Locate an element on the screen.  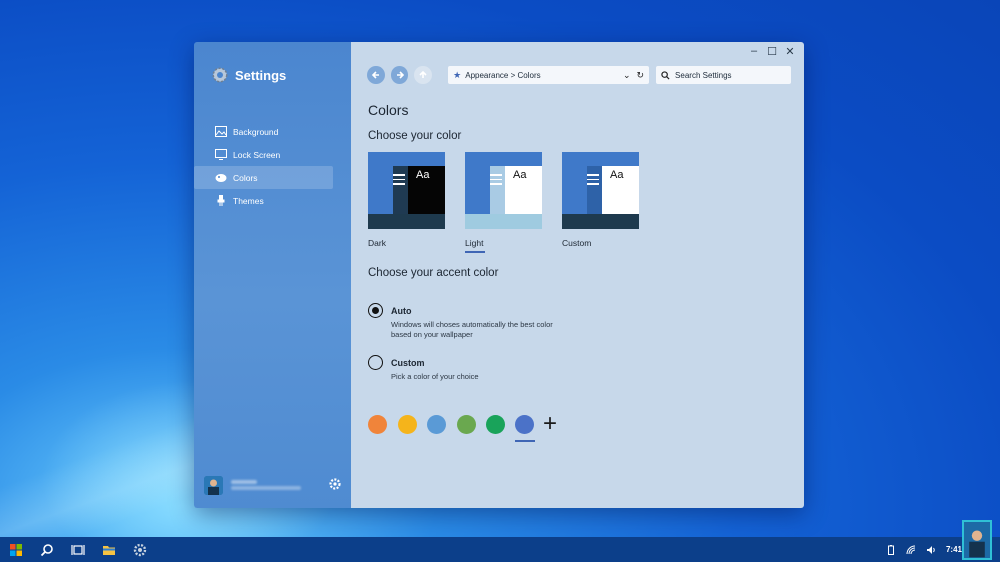
start-button is located at coordinates (15, 549).